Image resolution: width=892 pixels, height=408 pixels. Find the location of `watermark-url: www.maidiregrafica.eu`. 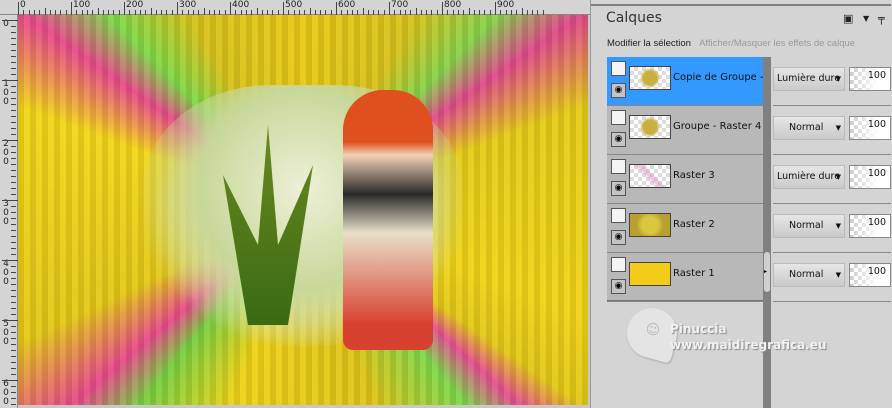

watermark-url: www.maidiregrafica.eu is located at coordinates (748, 345).